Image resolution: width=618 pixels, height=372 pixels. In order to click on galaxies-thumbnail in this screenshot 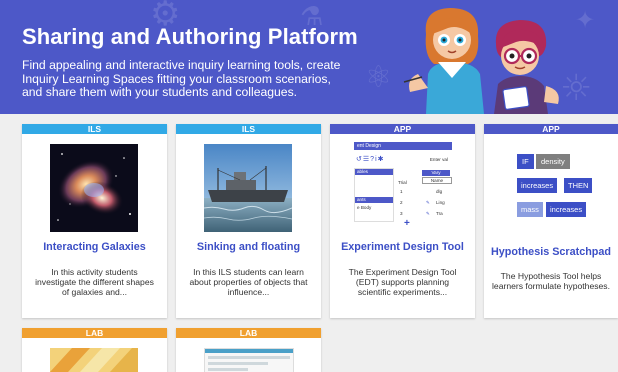, I will do `click(94, 188)`.